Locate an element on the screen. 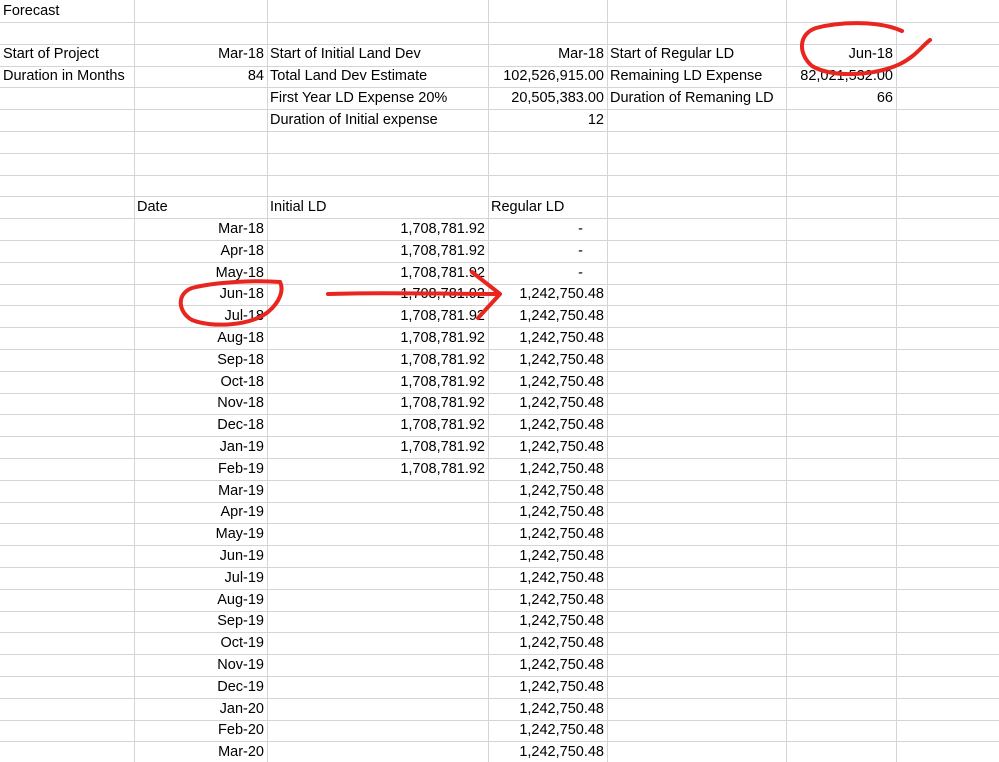  cell-date: Dec-18 is located at coordinates (200, 425).